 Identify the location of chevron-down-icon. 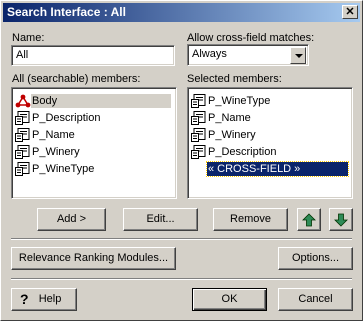
(298, 55).